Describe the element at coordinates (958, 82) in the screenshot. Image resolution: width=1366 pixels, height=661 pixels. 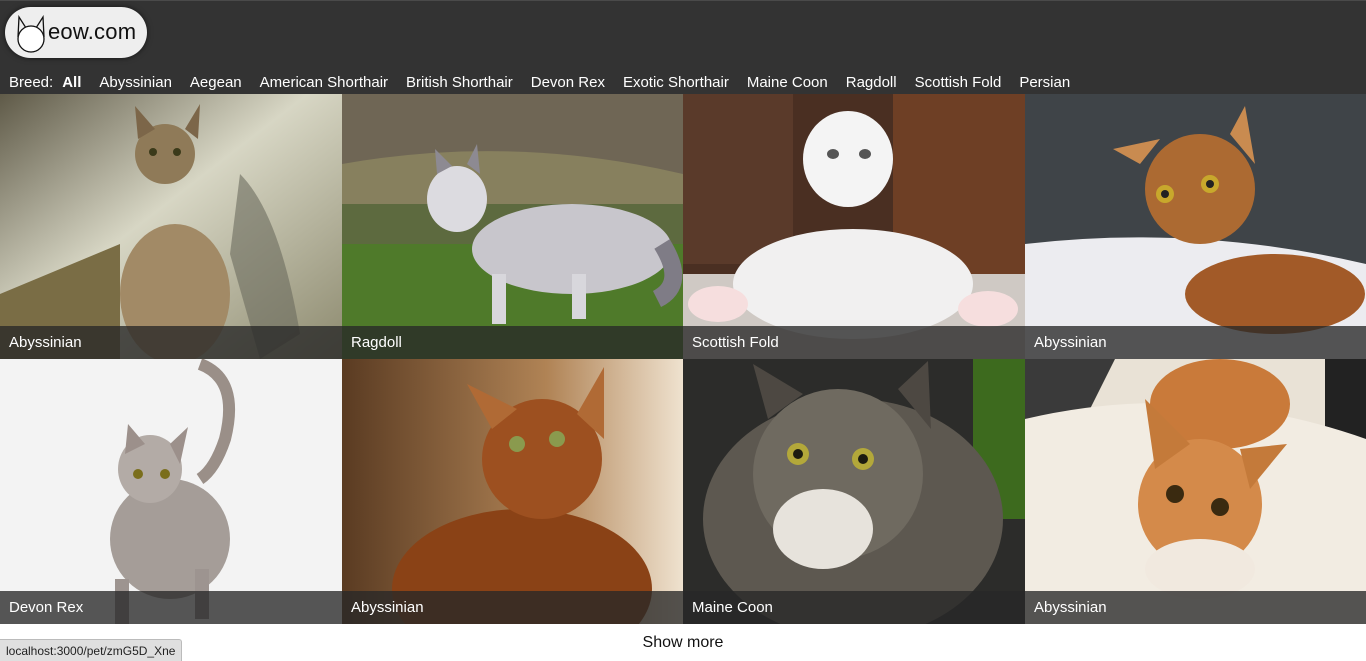
I see `breed-filter-scottish-fold: Scottish Fold` at that location.